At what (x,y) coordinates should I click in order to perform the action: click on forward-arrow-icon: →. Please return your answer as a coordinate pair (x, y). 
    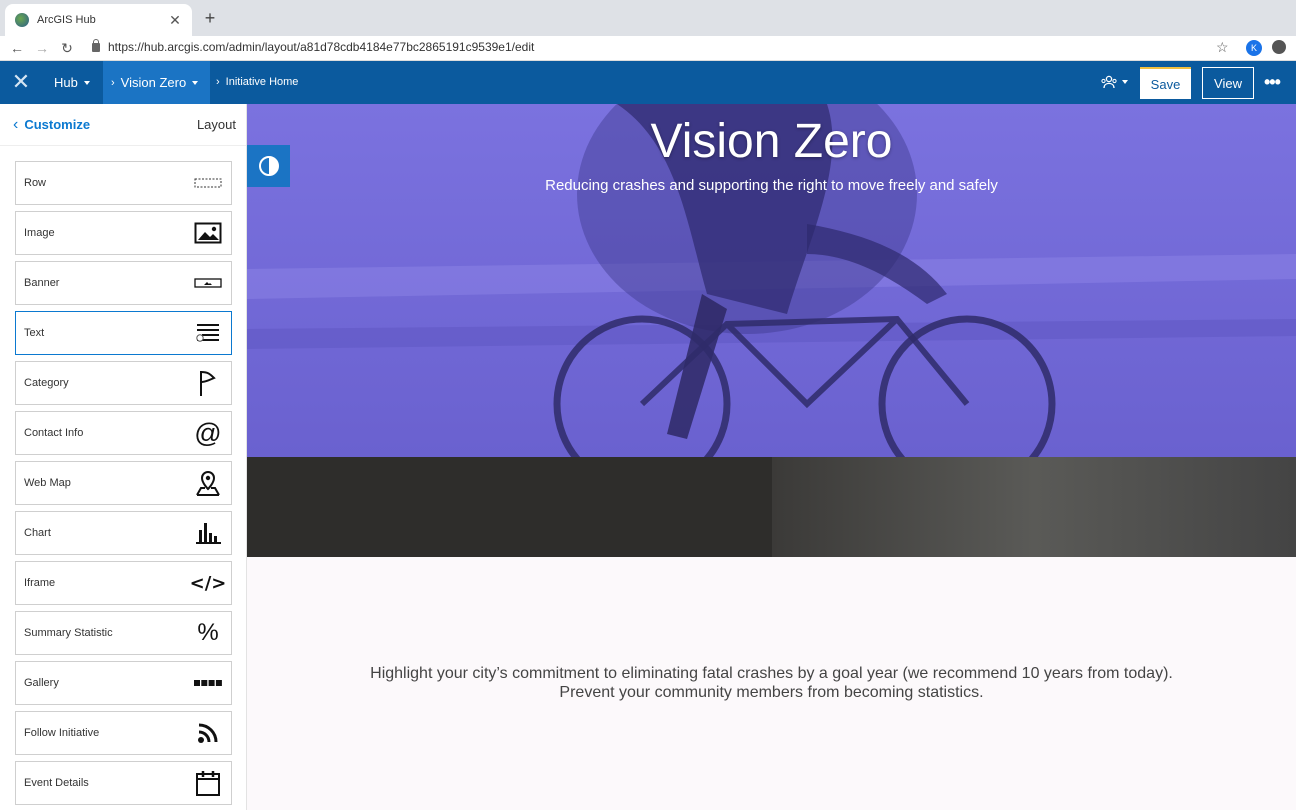
    Looking at the image, I should click on (42, 48).